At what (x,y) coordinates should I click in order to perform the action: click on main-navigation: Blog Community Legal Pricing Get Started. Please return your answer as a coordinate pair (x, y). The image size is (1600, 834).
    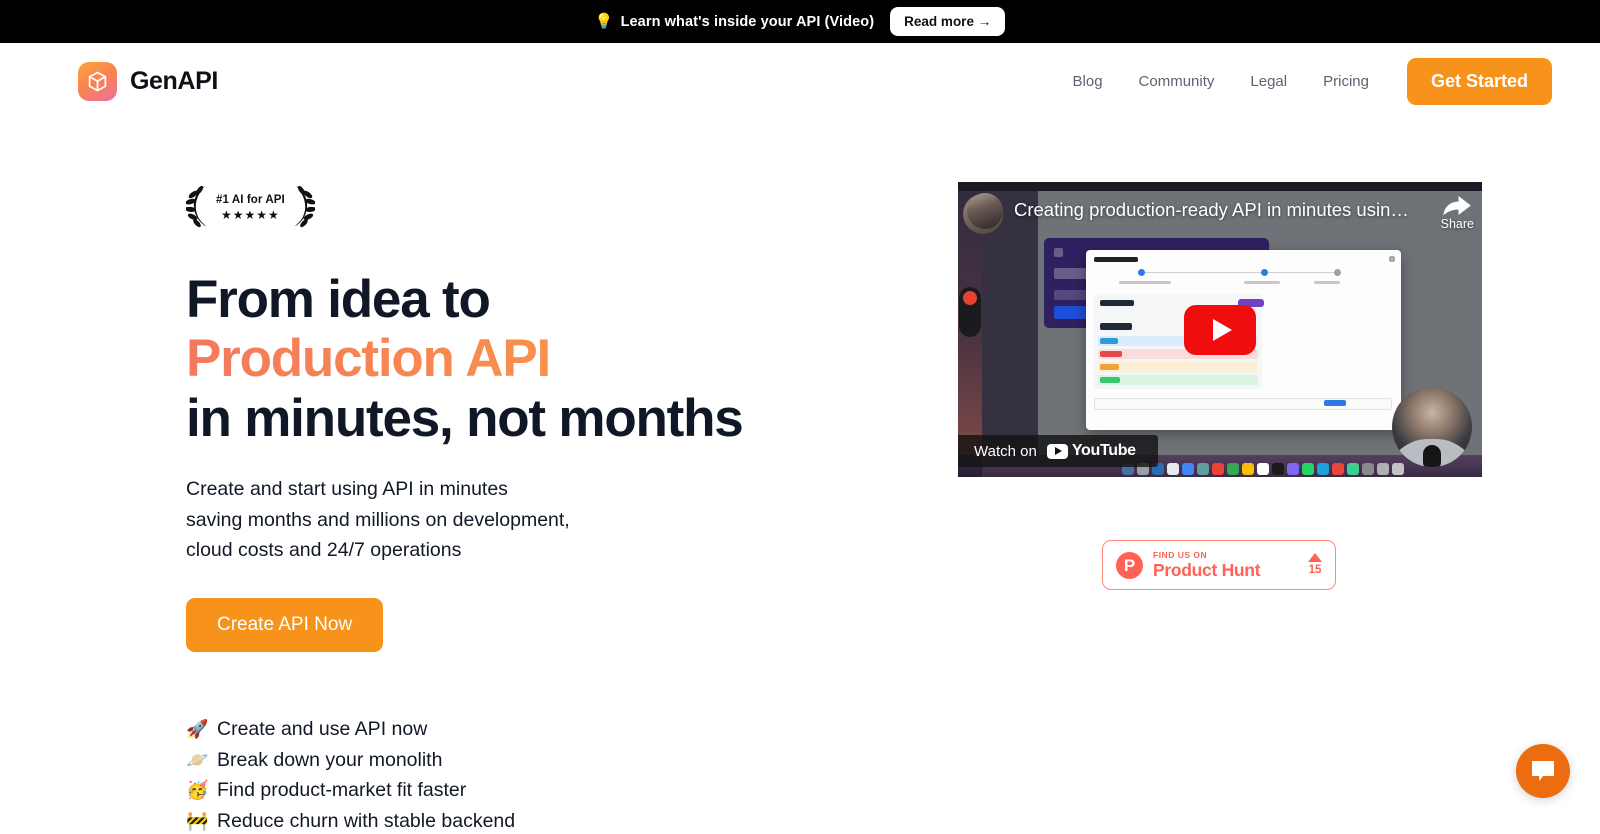
    Looking at the image, I should click on (1303, 81).